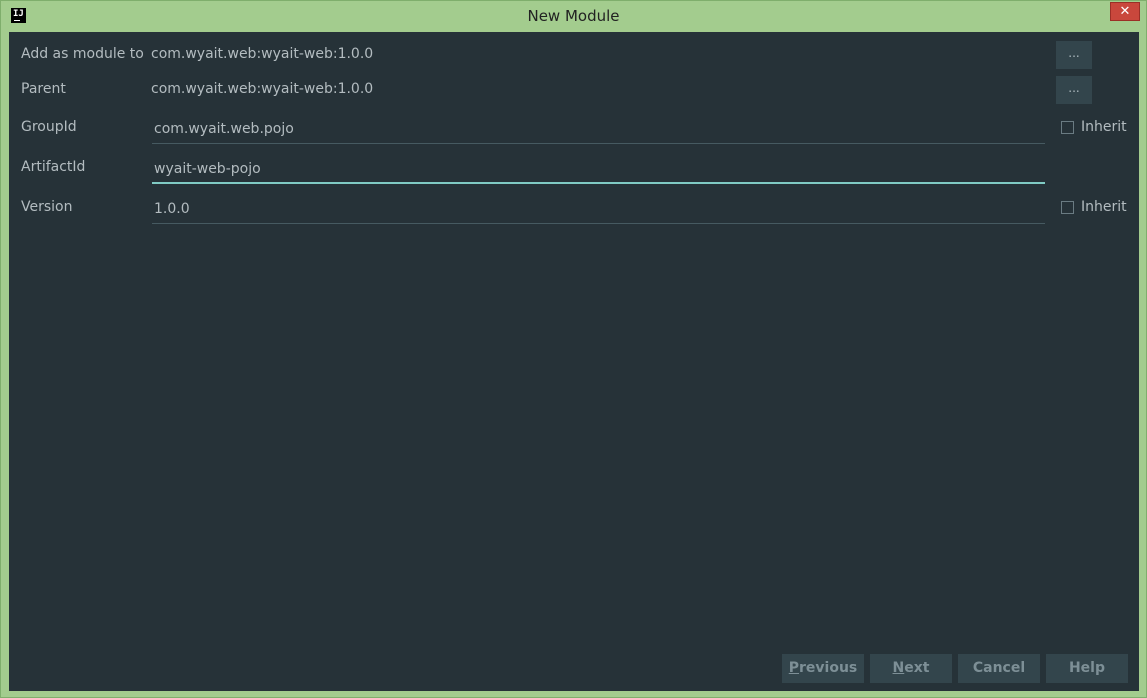  I want to click on artifact-id-input, so click(598, 169).